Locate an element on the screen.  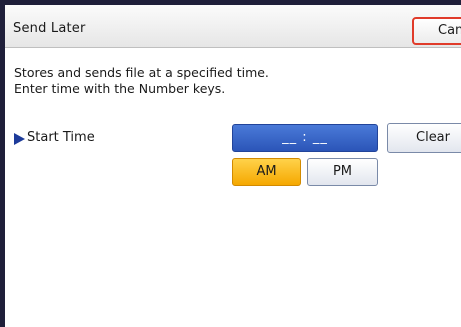
clear-button: Clear is located at coordinates (424, 138).